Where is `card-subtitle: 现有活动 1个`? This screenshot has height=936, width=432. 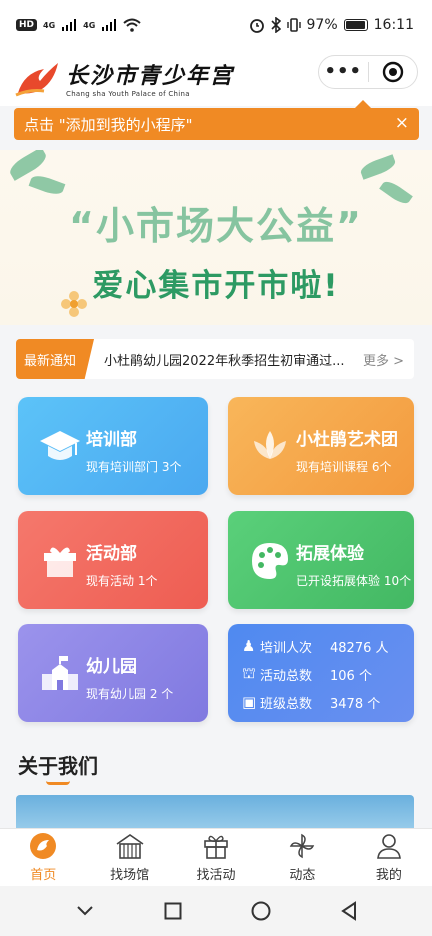 card-subtitle: 现有活动 1个 is located at coordinates (122, 581).